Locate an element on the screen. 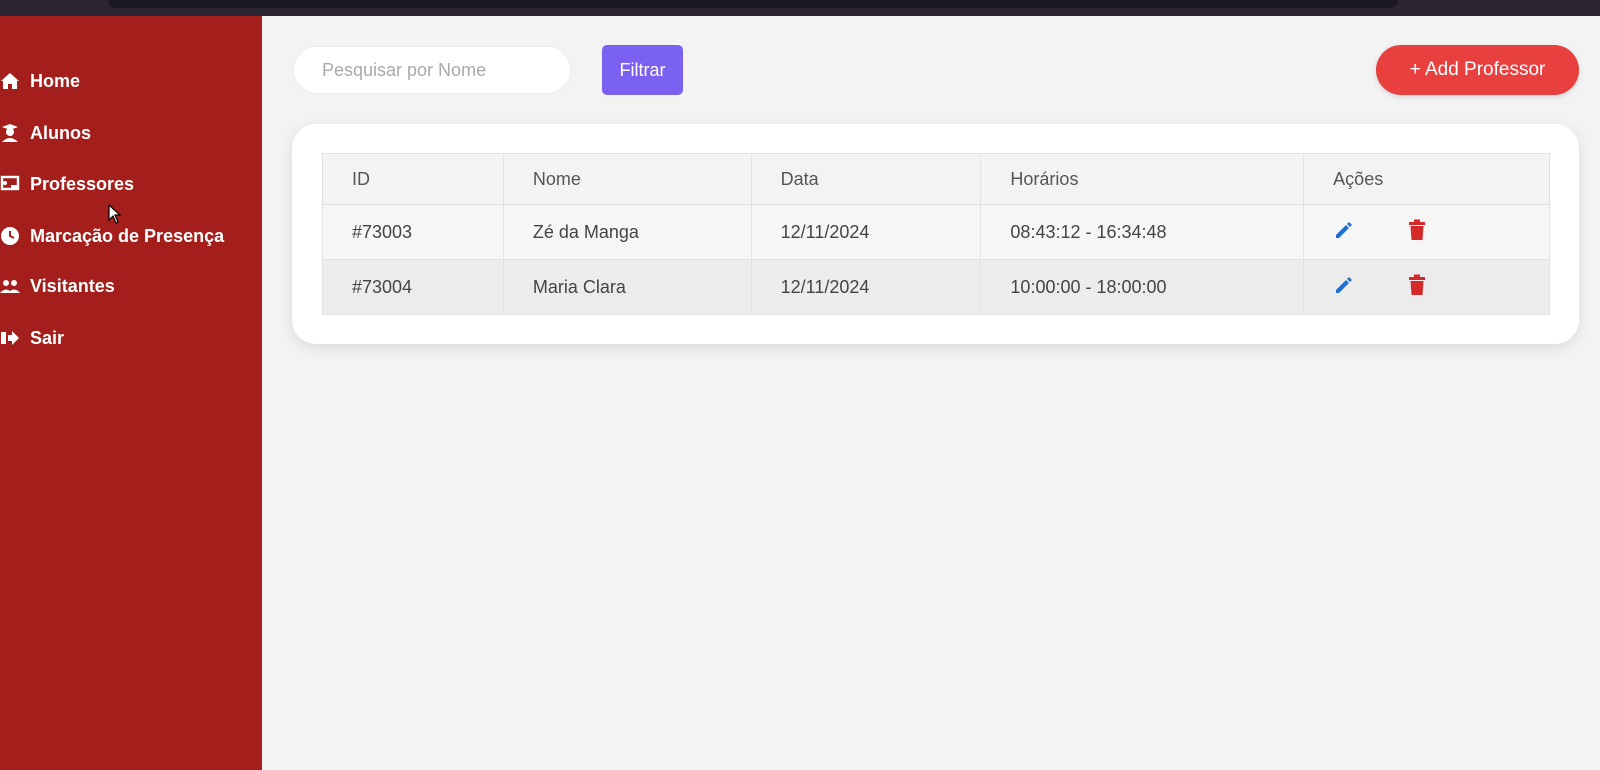 The height and width of the screenshot is (770, 1600). sidebar-item-home: Home is located at coordinates (40, 81).